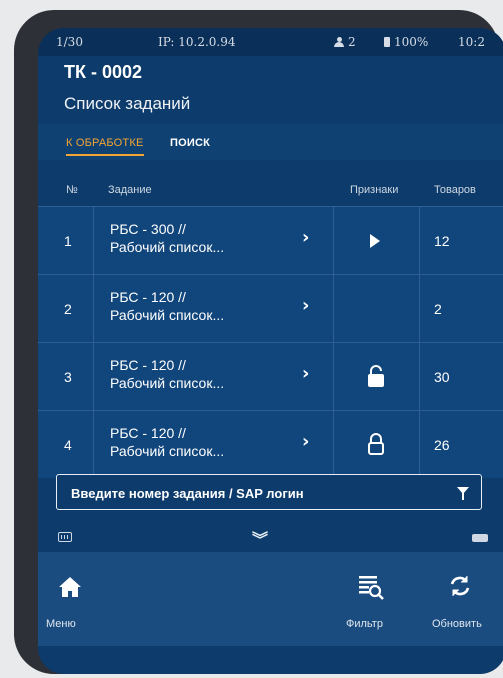 This screenshot has width=503, height=678. I want to click on lock-closed-icon, so click(376, 376).